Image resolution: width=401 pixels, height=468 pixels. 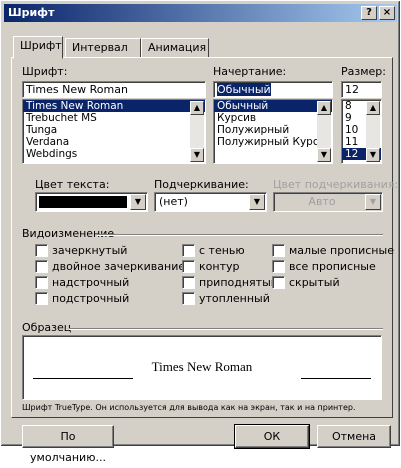 I want to click on checkbox-emboss: приподнятый, so click(x=230, y=282).